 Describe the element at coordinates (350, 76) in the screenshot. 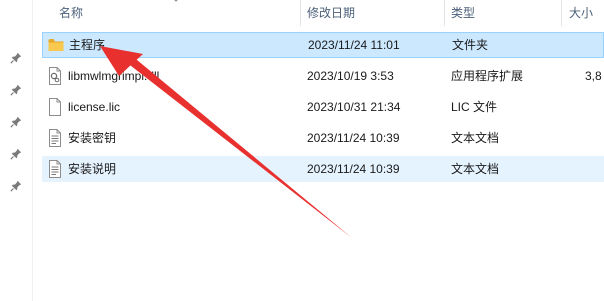

I see `file-date: 2023/10/19 3:53` at that location.